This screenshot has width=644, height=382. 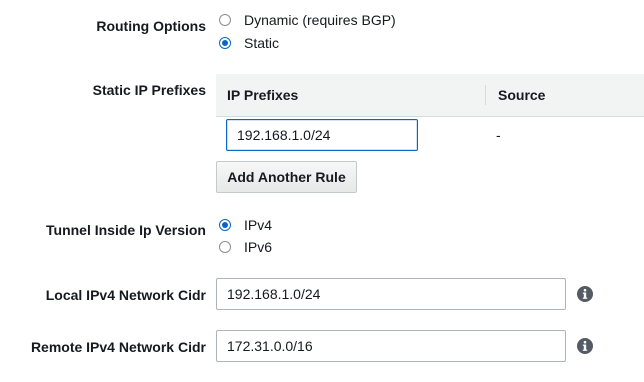 What do you see at coordinates (320, 20) in the screenshot?
I see `radio-dynamic-label: Dynamic (requires BGP)` at bounding box center [320, 20].